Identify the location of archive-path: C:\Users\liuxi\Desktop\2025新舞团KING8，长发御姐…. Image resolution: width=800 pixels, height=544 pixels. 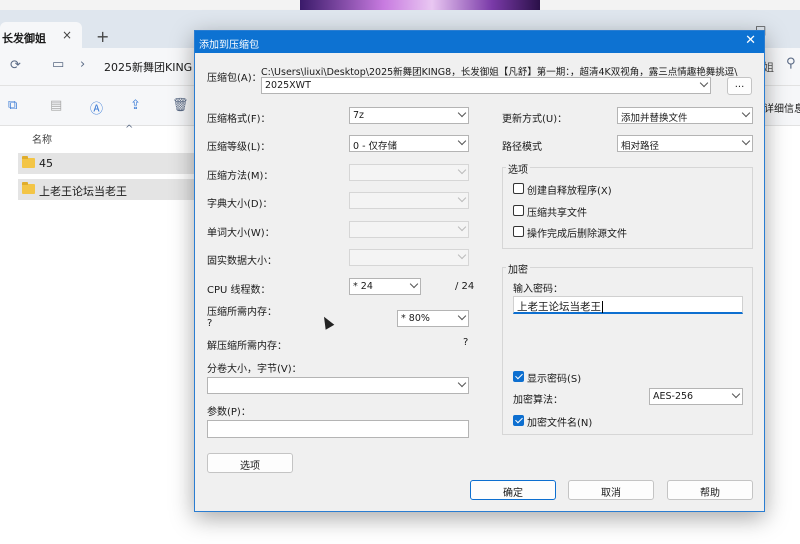
(499, 72).